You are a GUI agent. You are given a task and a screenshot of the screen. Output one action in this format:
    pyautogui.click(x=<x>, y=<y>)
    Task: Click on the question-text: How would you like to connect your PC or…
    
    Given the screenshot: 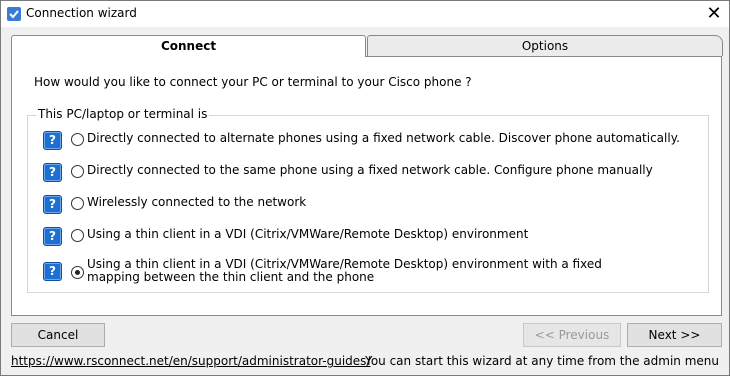 What is the action you would take?
    pyautogui.click(x=253, y=82)
    